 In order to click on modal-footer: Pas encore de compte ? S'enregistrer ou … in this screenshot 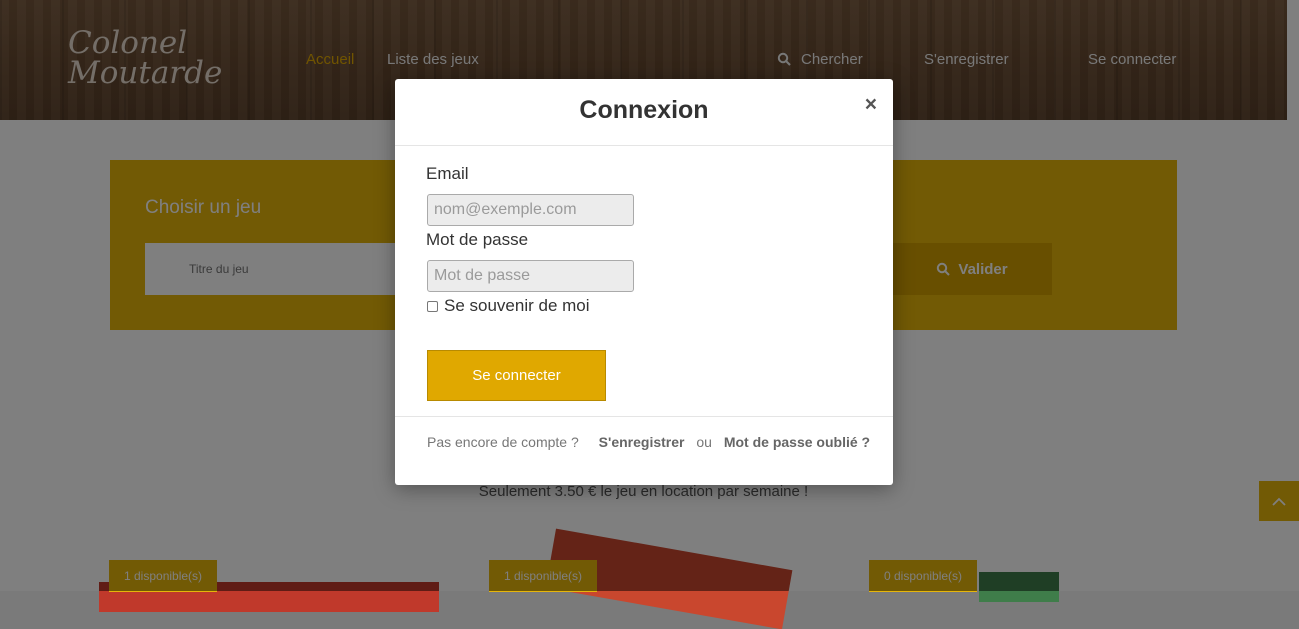, I will do `click(644, 451)`.